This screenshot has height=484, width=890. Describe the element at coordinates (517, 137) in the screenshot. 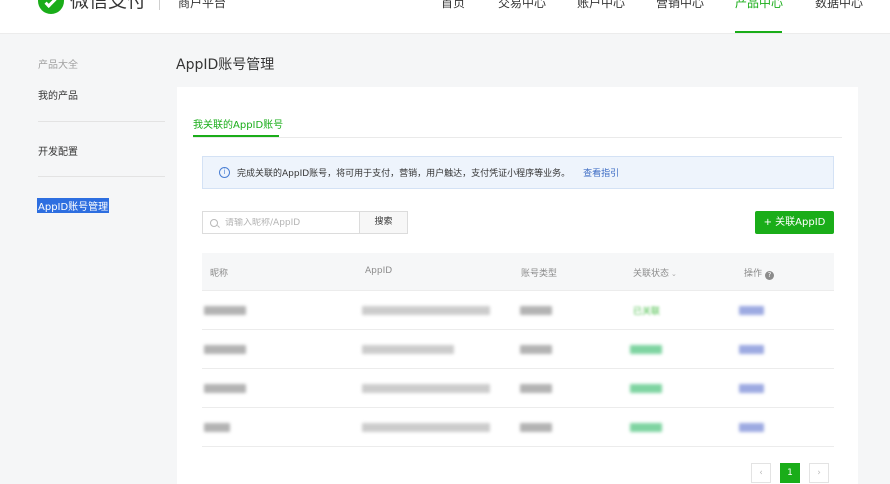

I see `tab-divider` at that location.